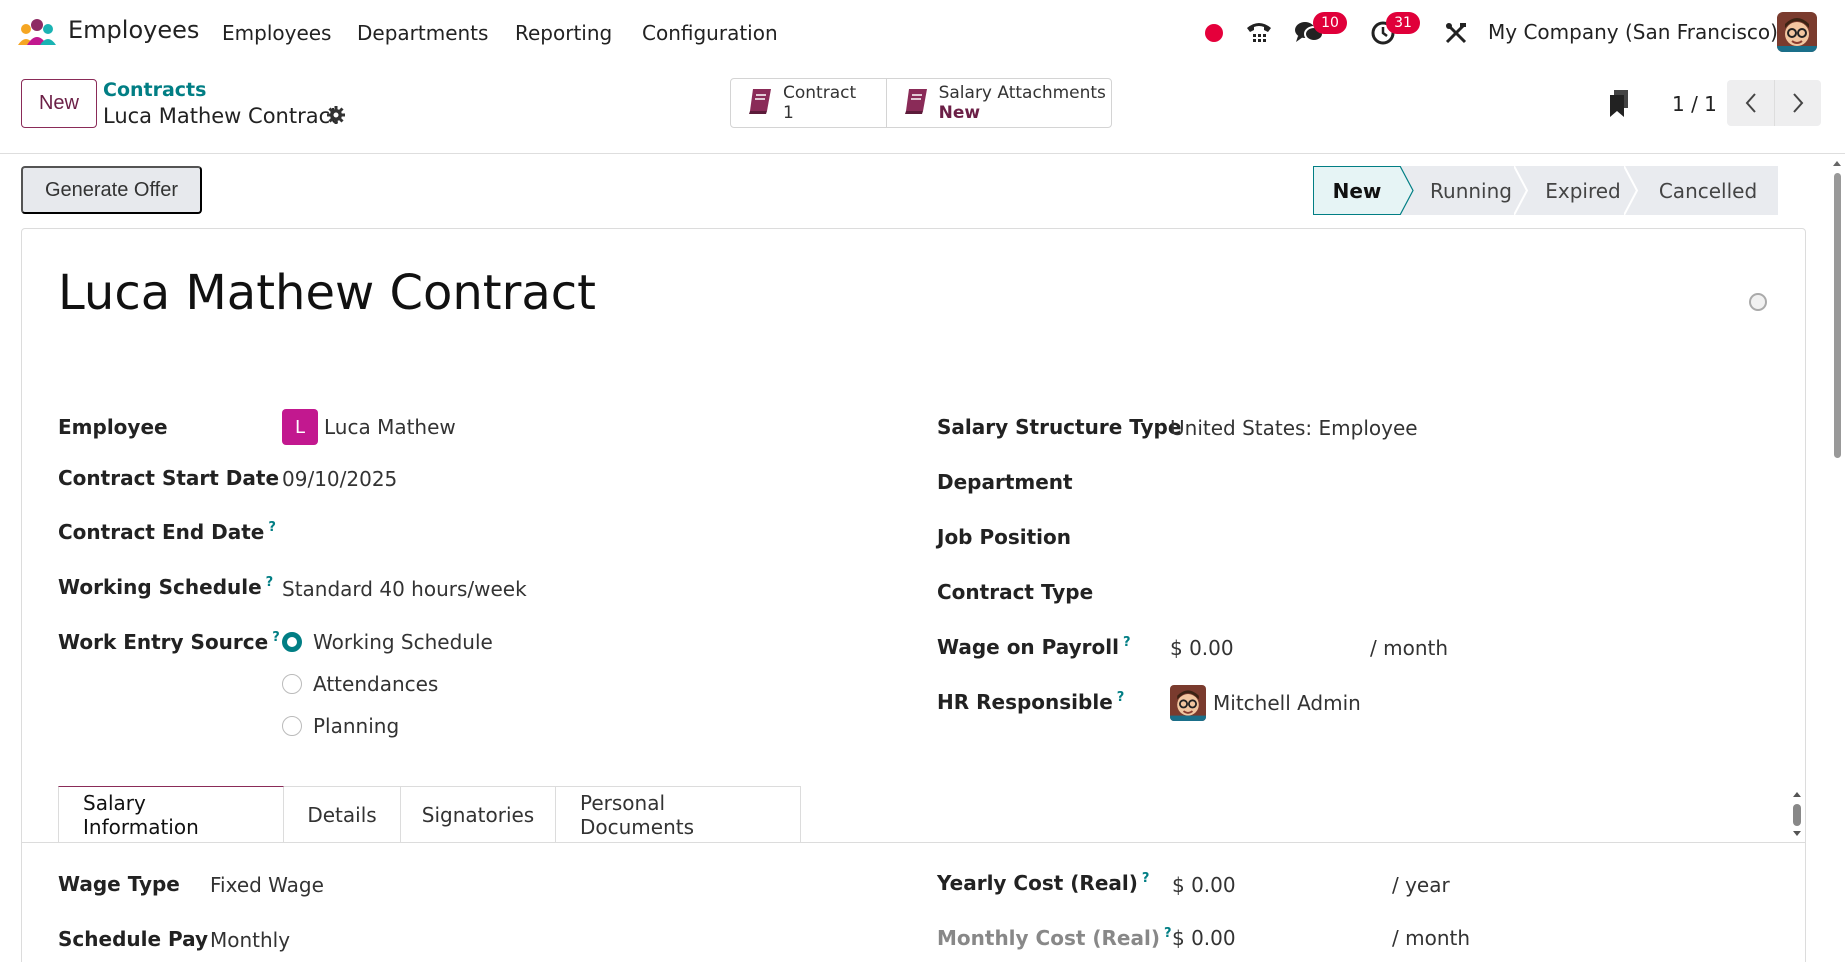 Image resolution: width=1845 pixels, height=962 pixels. What do you see at coordinates (1470, 539) in the screenshot?
I see `job-position-field` at bounding box center [1470, 539].